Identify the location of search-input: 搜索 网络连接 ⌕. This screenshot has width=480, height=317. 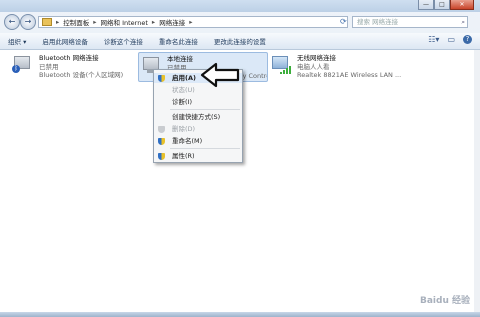
(410, 22).